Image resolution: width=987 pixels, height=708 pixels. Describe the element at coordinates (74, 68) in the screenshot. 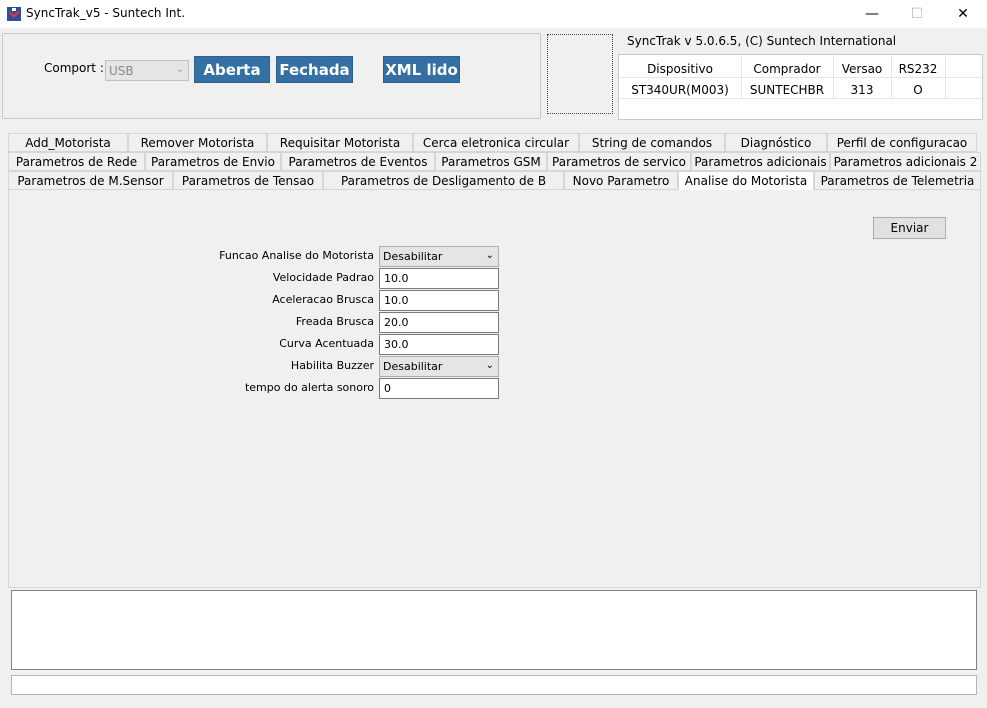

I see `comport-label: Comport :` at that location.